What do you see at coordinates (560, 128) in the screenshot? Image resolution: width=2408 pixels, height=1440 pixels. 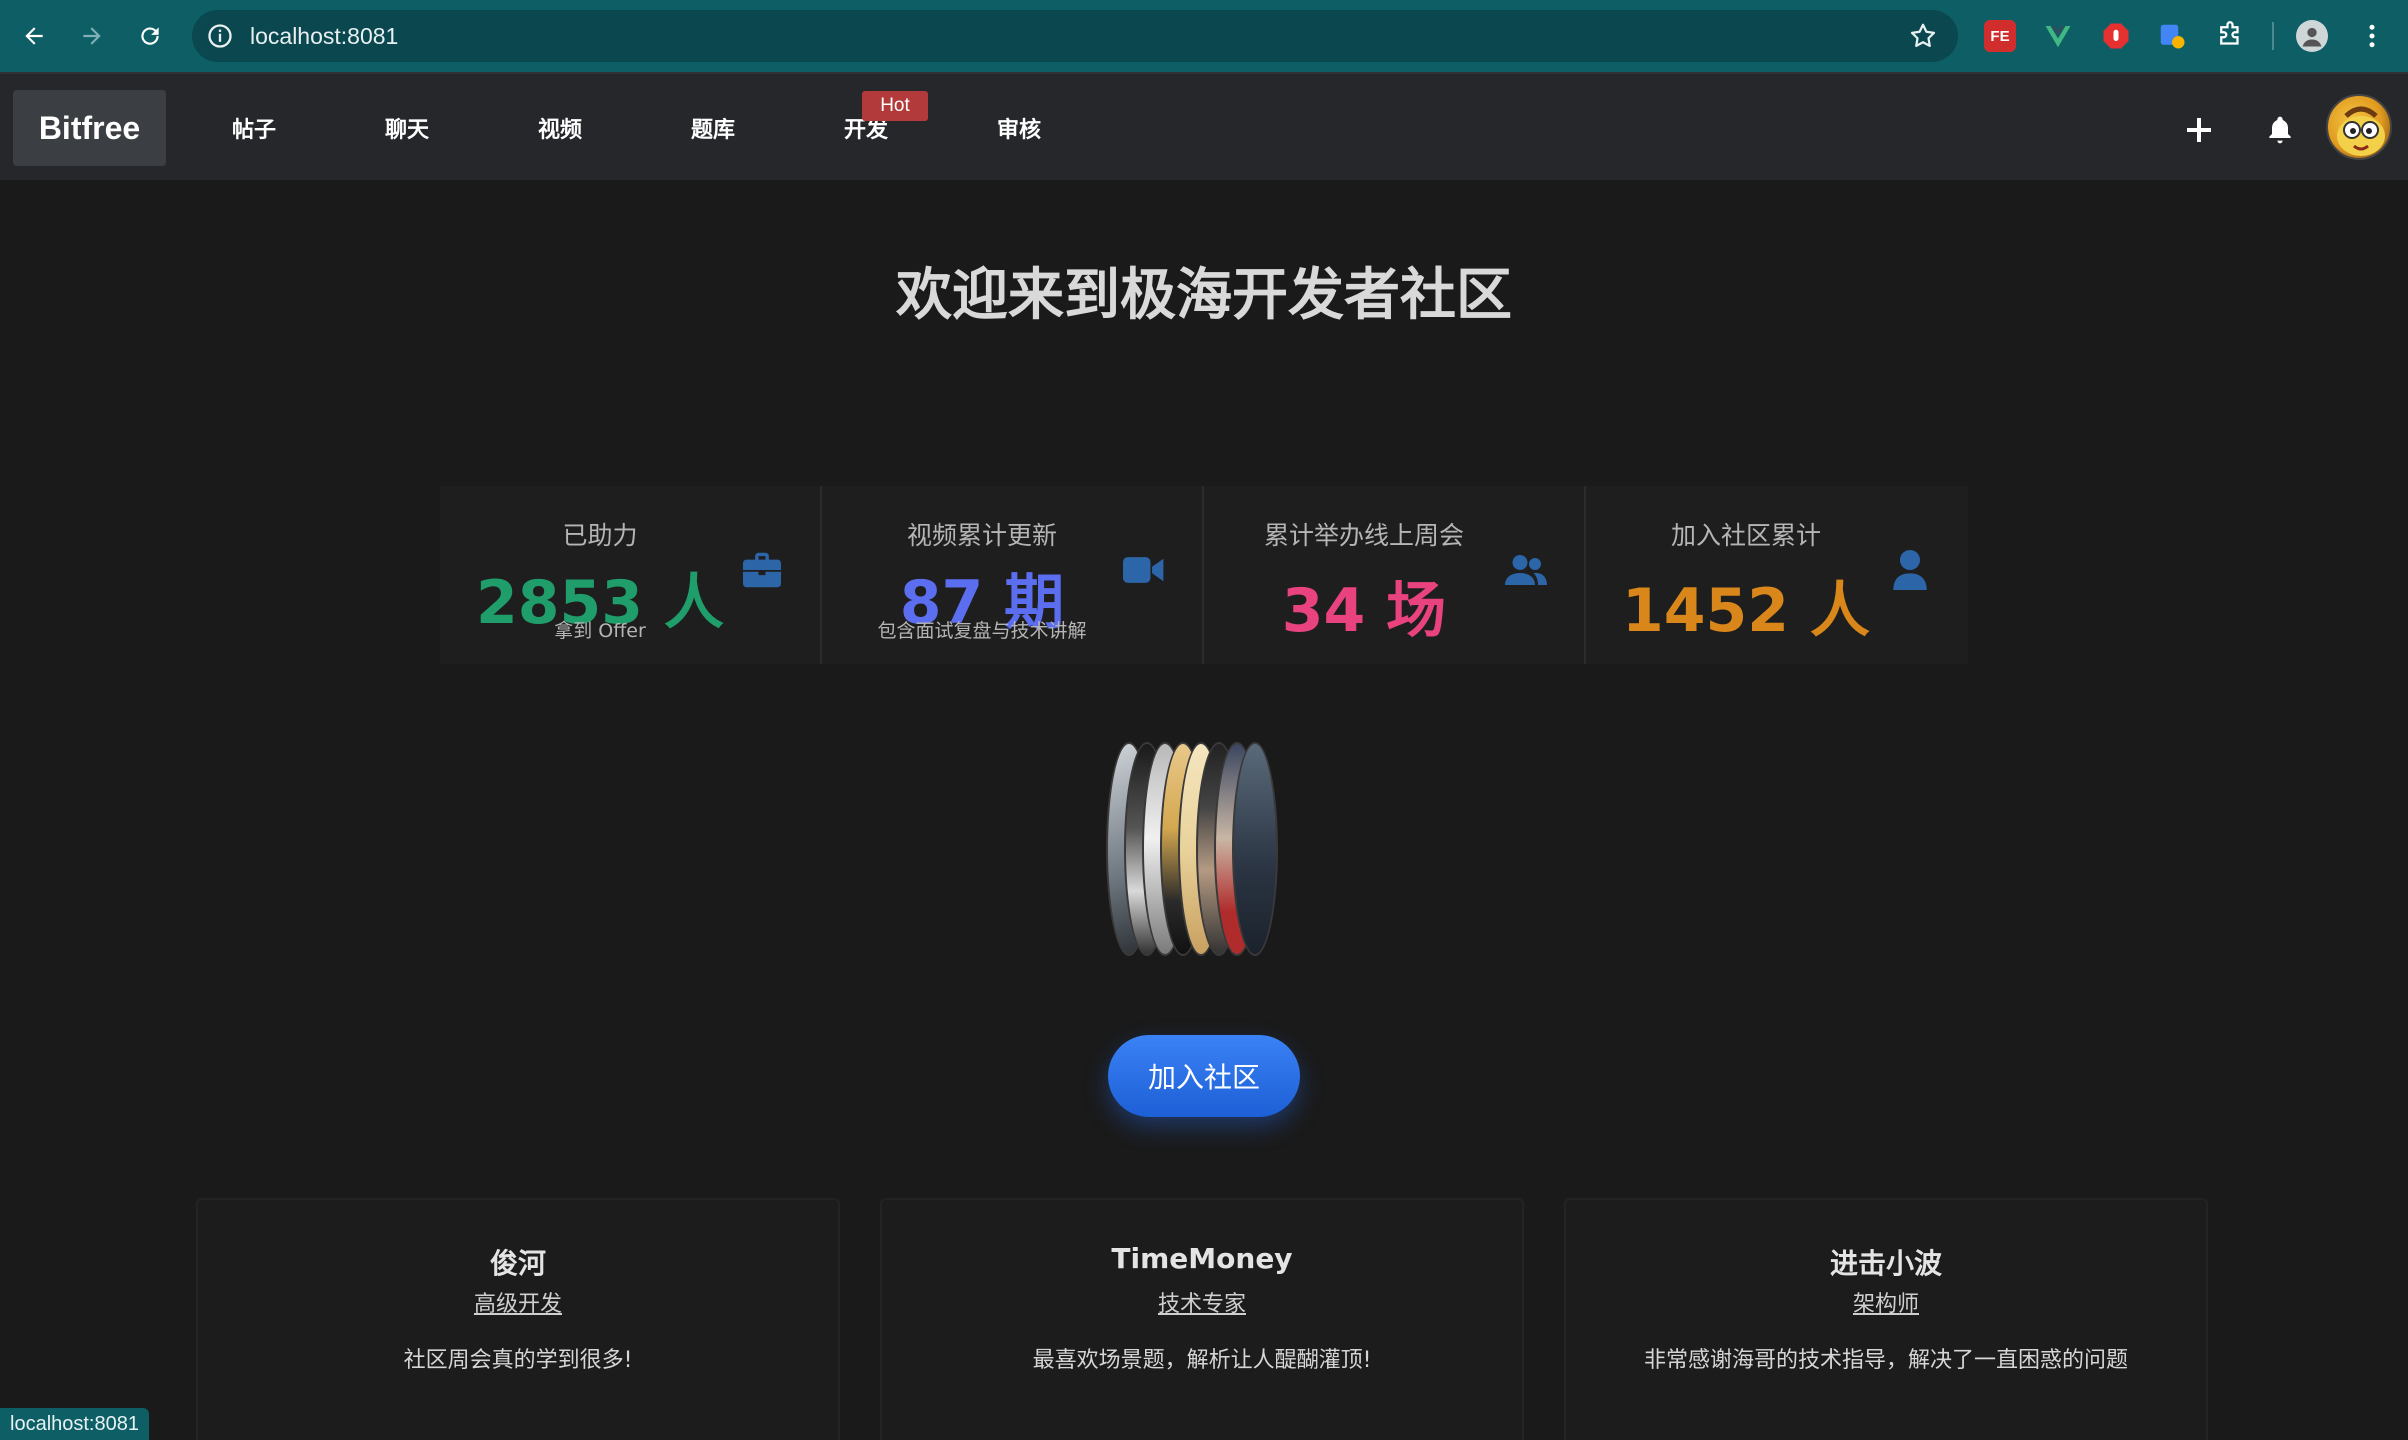 I see `nav-item-video: 视频` at bounding box center [560, 128].